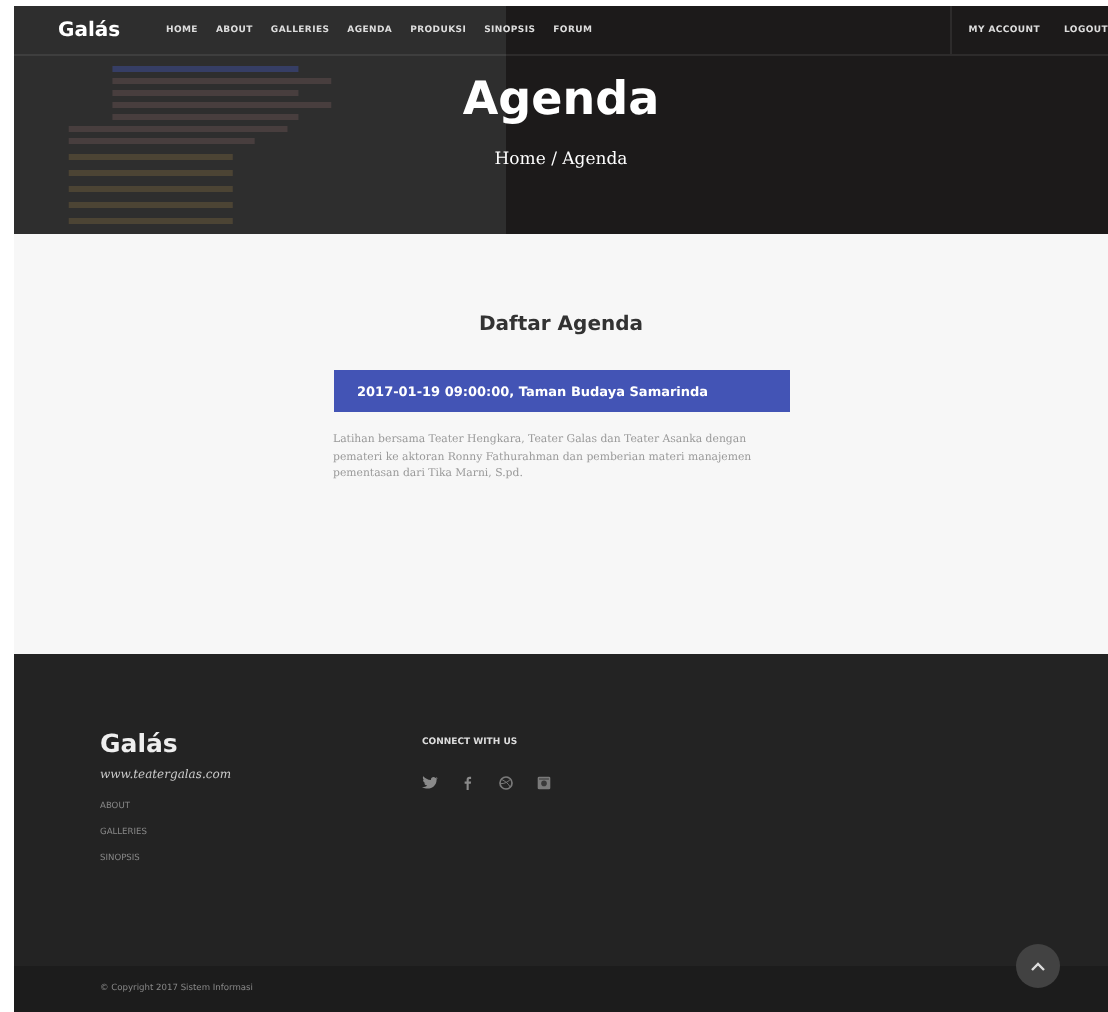 The image size is (1108, 1012). I want to click on chevron-up-icon, so click(1038, 966).